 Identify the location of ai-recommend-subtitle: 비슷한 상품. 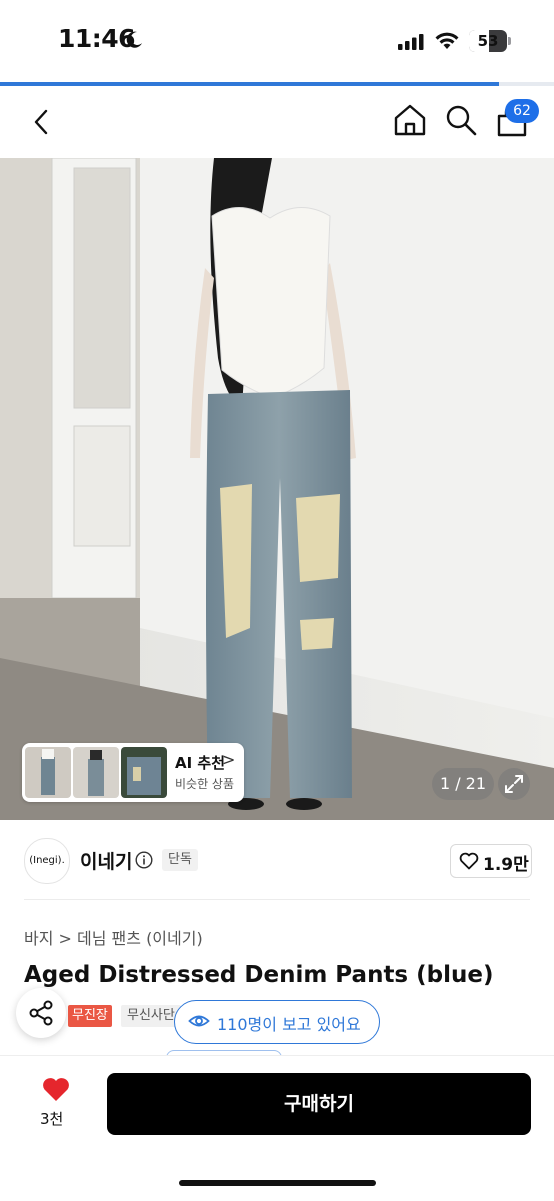
(205, 784).